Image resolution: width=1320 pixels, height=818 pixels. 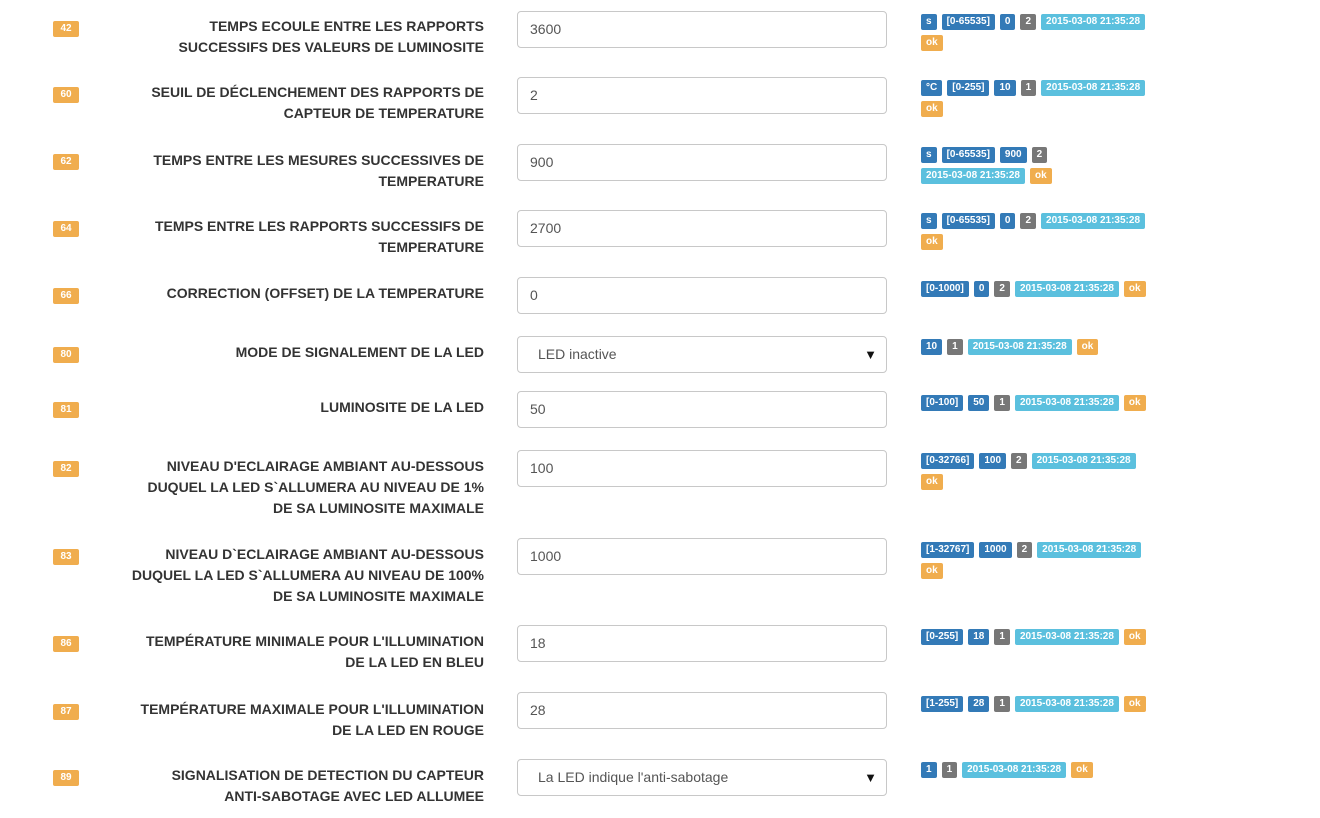 What do you see at coordinates (942, 403) in the screenshot?
I see `value-badge: [0-100]` at bounding box center [942, 403].